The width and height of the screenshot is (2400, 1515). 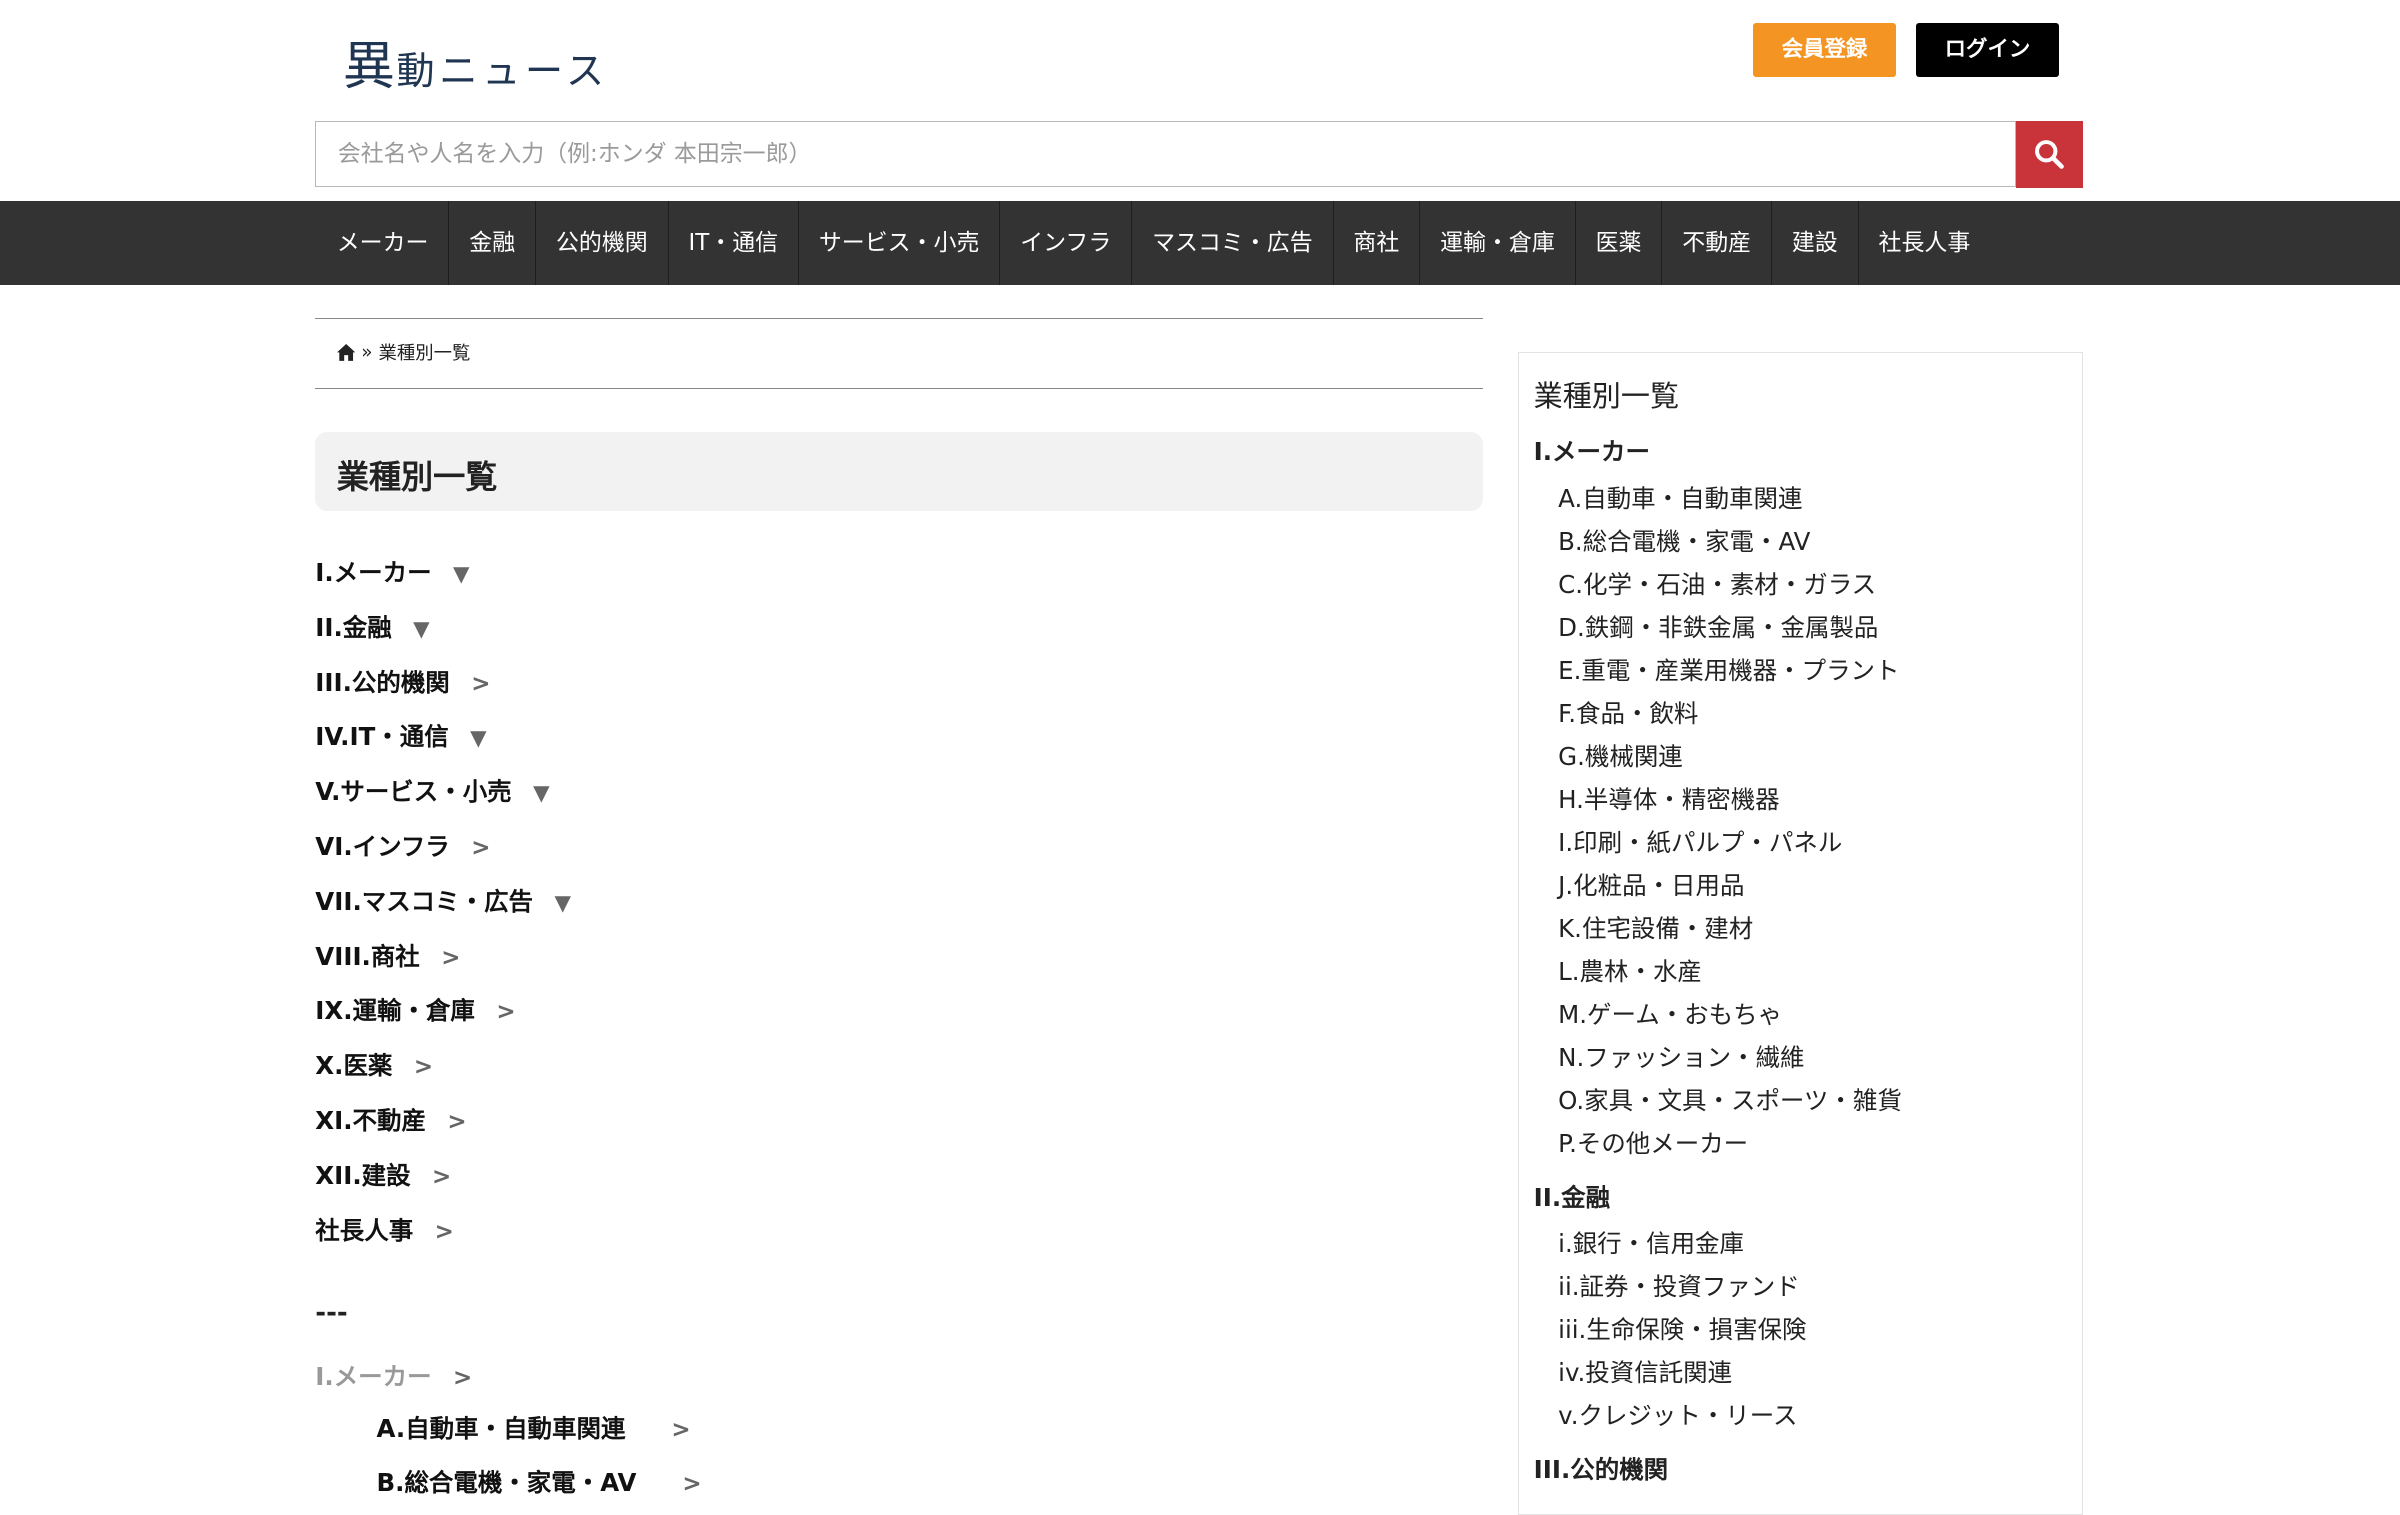 What do you see at coordinates (1824, 49) in the screenshot?
I see `register-button: 会員登録` at bounding box center [1824, 49].